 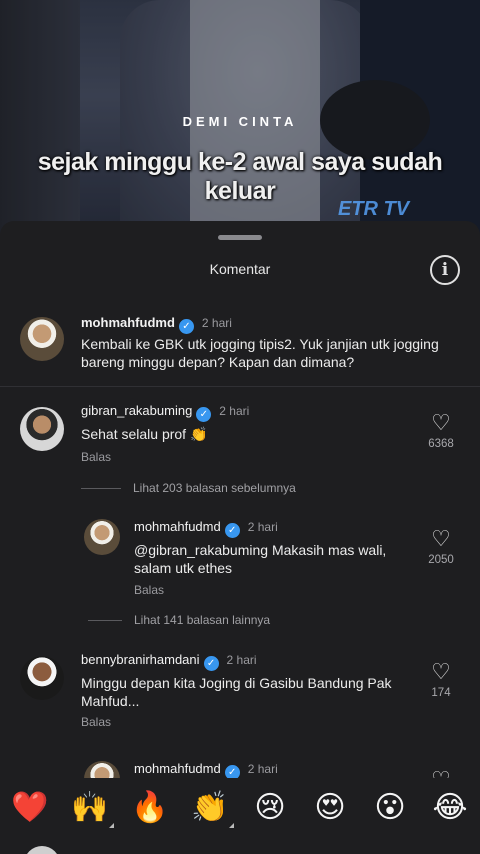 I want to click on info-icon: i, so click(x=445, y=270).